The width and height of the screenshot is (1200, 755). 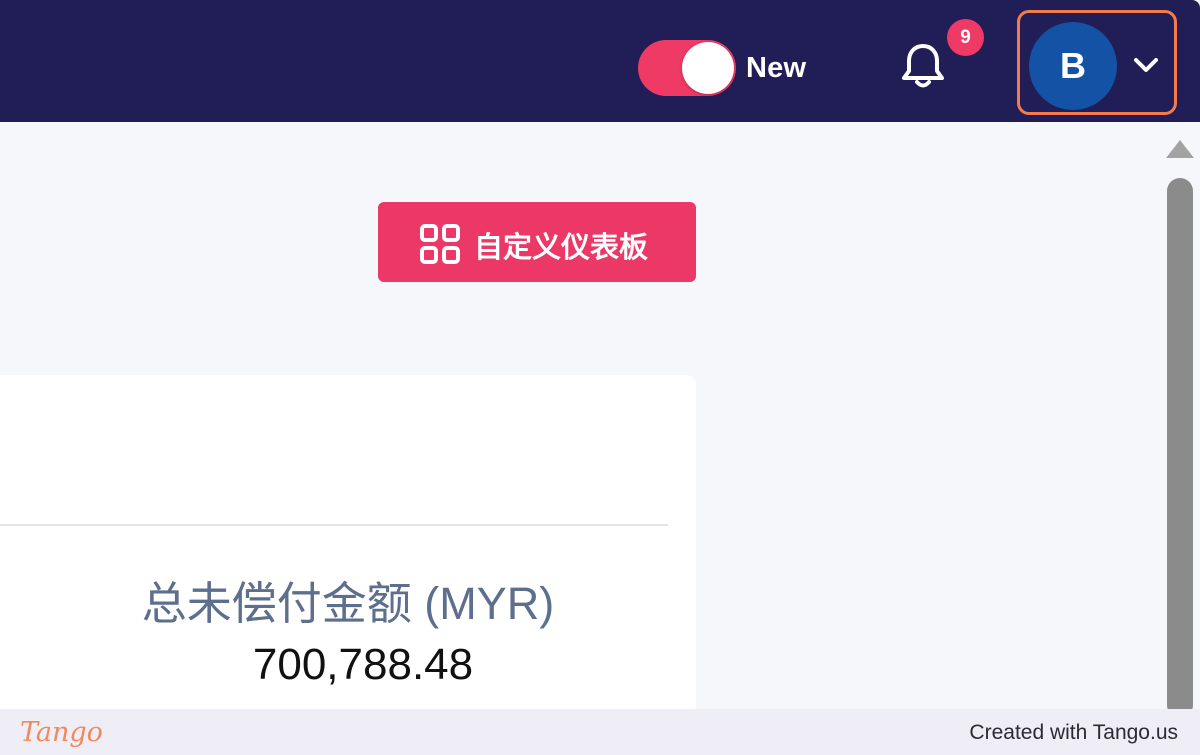 What do you see at coordinates (965, 37) in the screenshot?
I see `notification-count-badge: 9` at bounding box center [965, 37].